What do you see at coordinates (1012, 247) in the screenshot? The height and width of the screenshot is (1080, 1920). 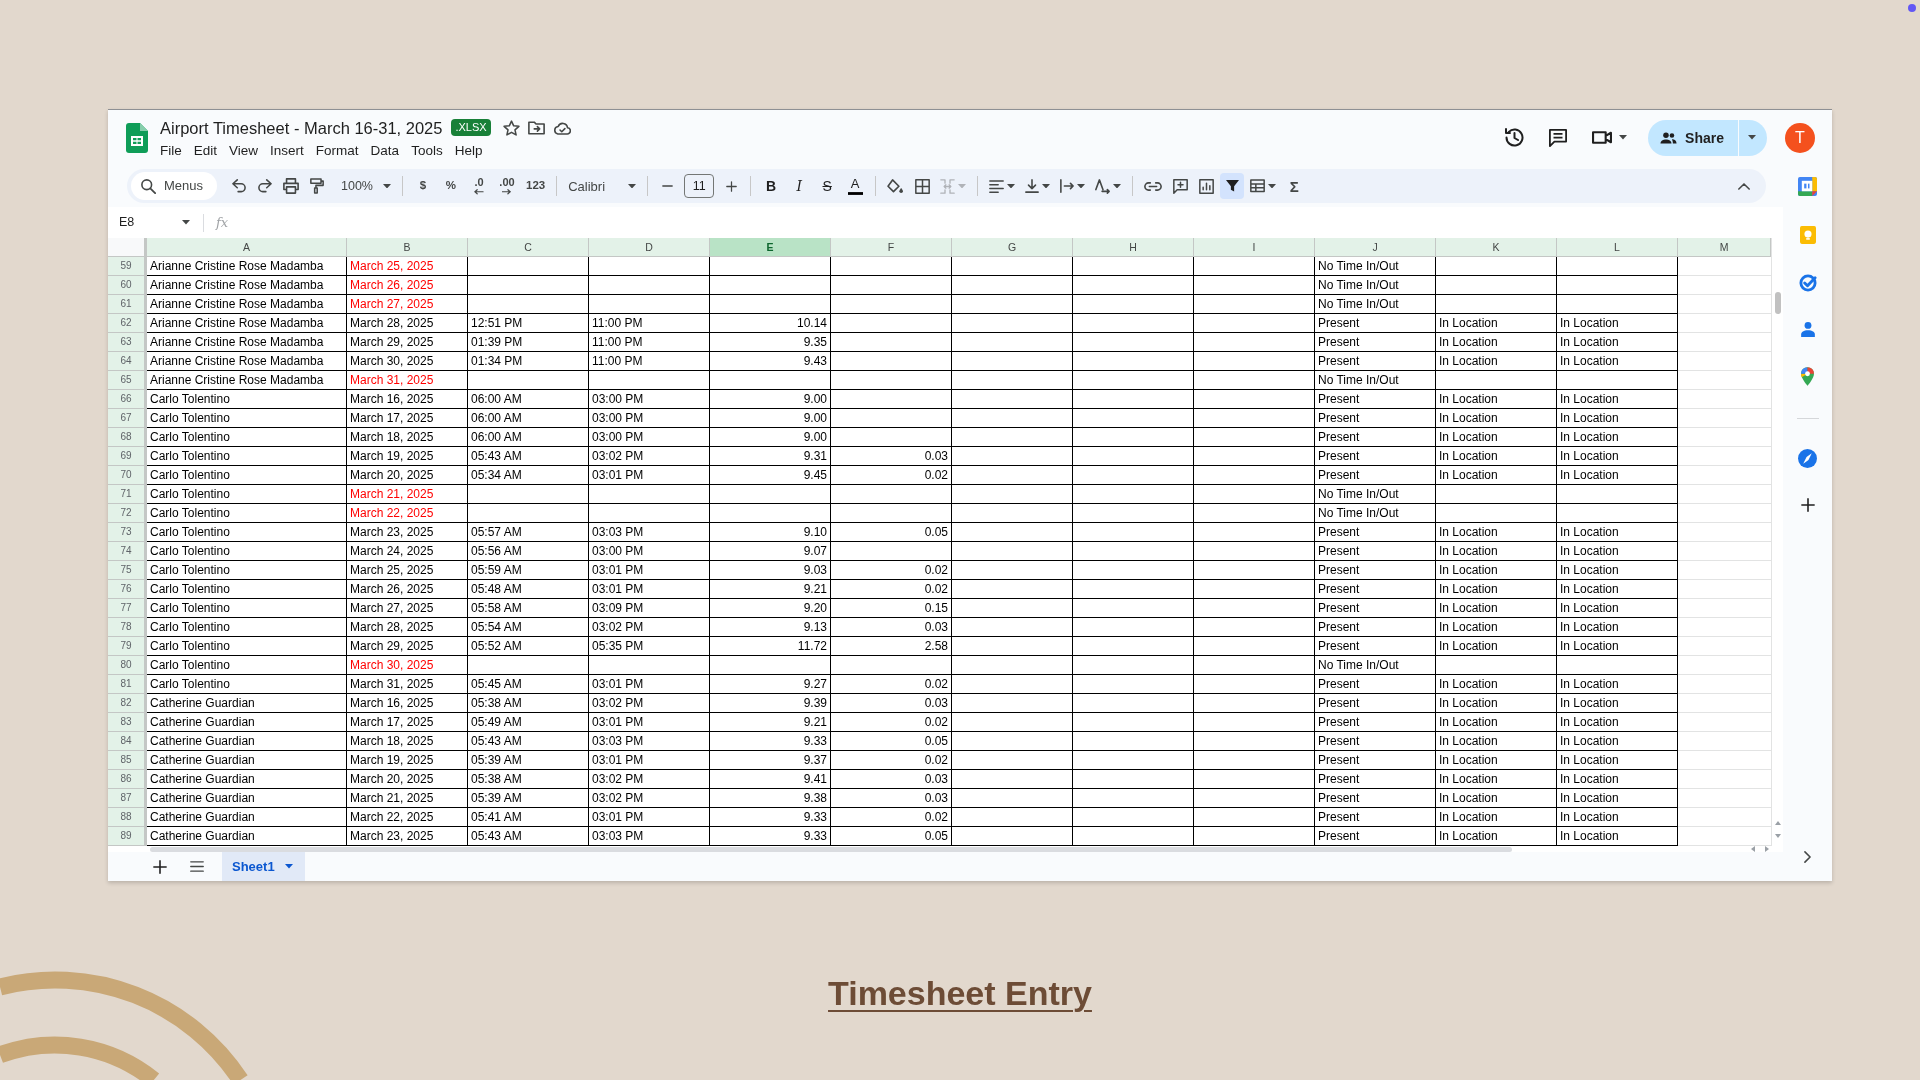 I see `column-header: G` at bounding box center [1012, 247].